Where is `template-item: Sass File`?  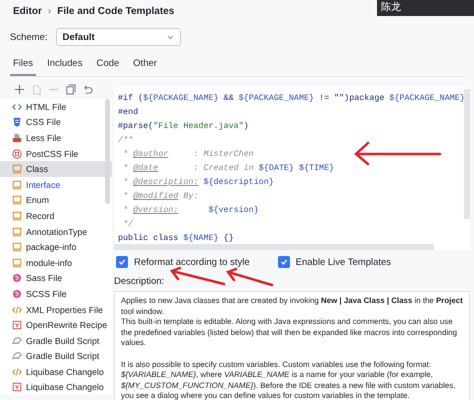
template-item: Sass File is located at coordinates (56, 278).